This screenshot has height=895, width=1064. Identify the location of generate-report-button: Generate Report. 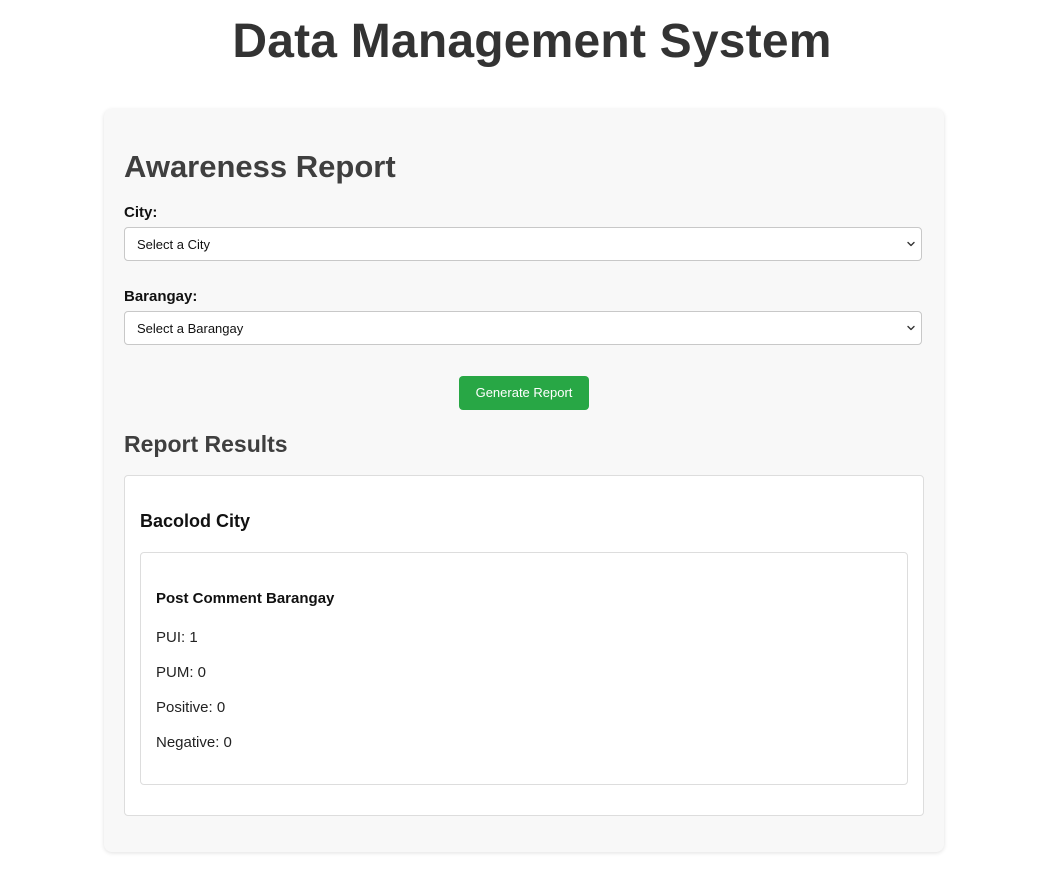
(524, 393).